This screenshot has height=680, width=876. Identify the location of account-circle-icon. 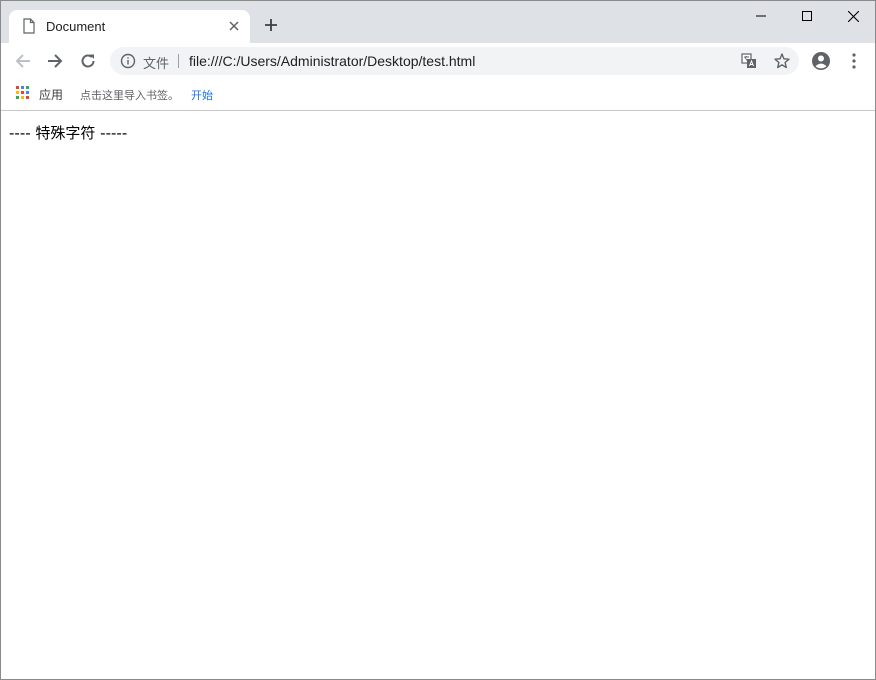
(821, 61).